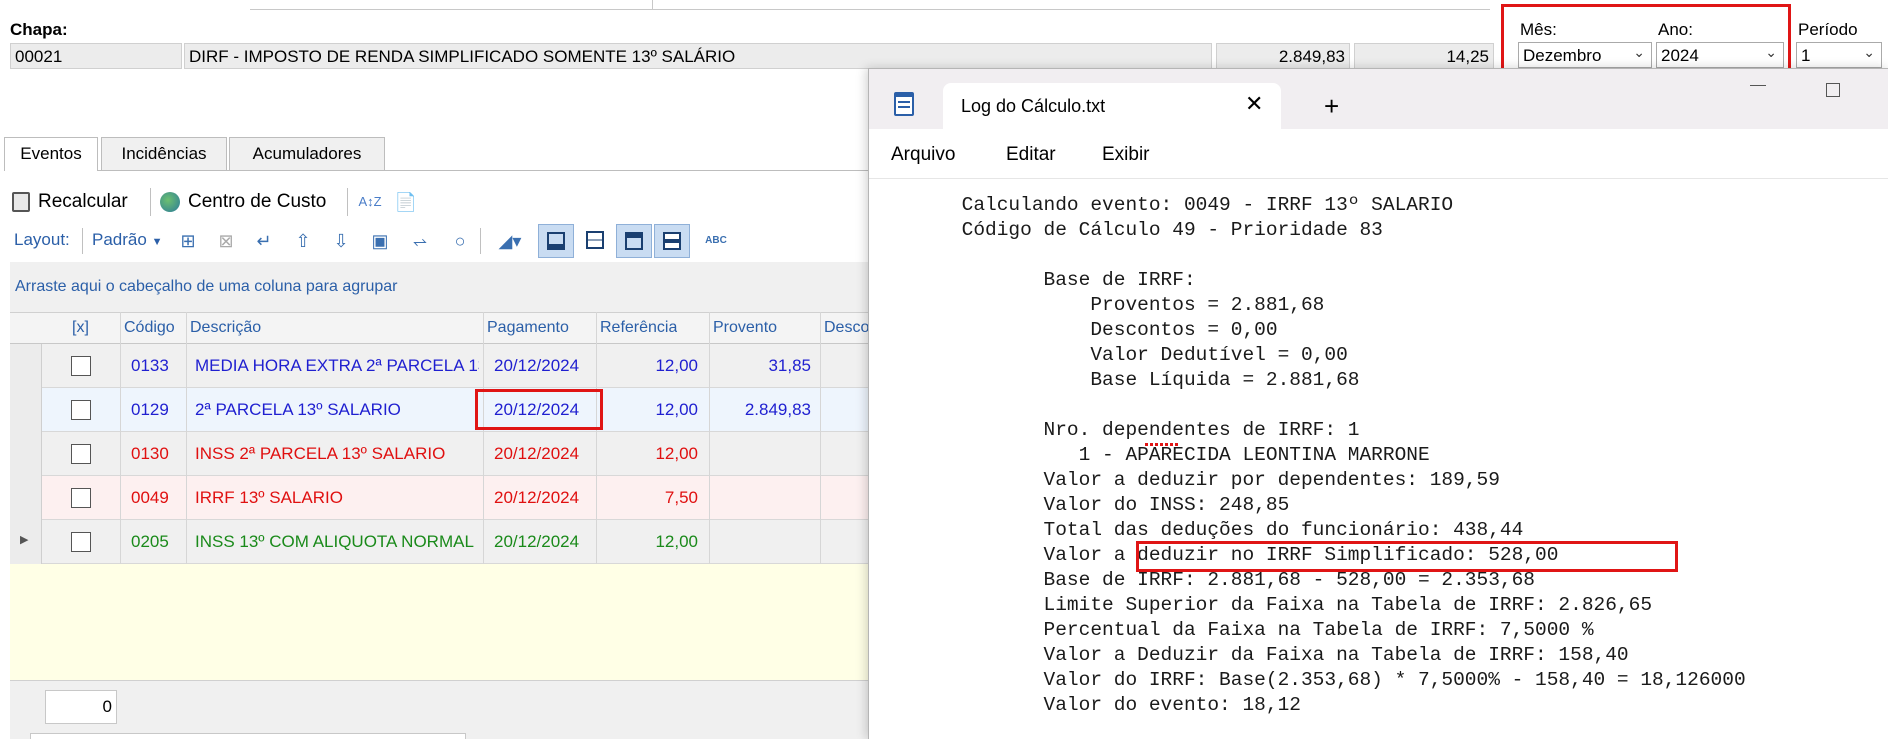  Describe the element at coordinates (1585, 55) in the screenshot. I see `mes-select: Dezembro ⌄` at that location.